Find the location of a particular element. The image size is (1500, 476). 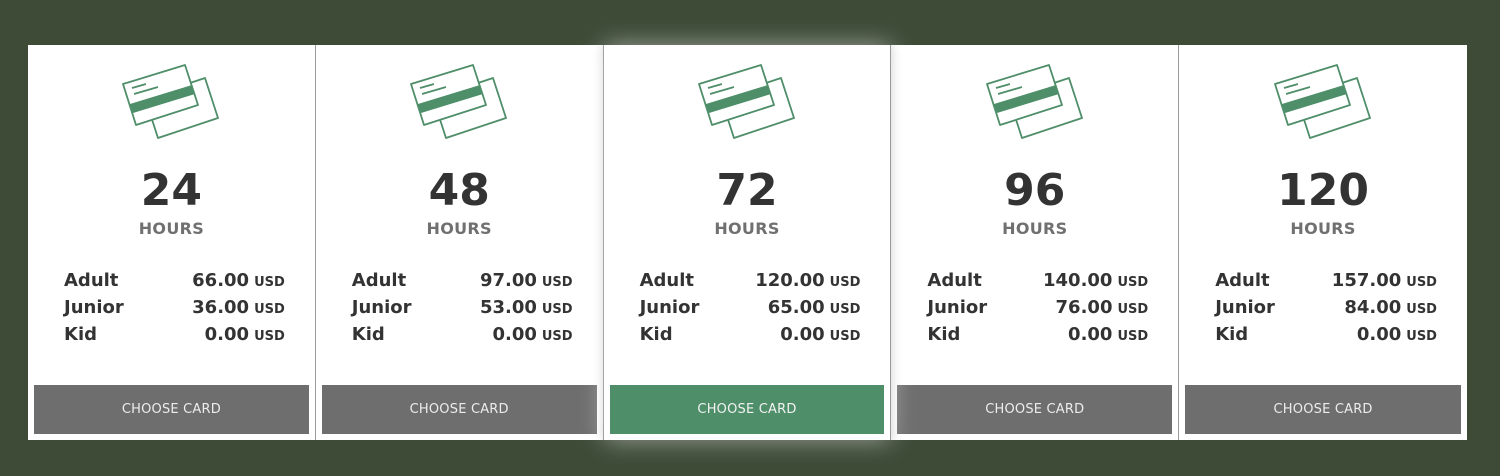

price-value: 53.00 USD is located at coordinates (526, 307).